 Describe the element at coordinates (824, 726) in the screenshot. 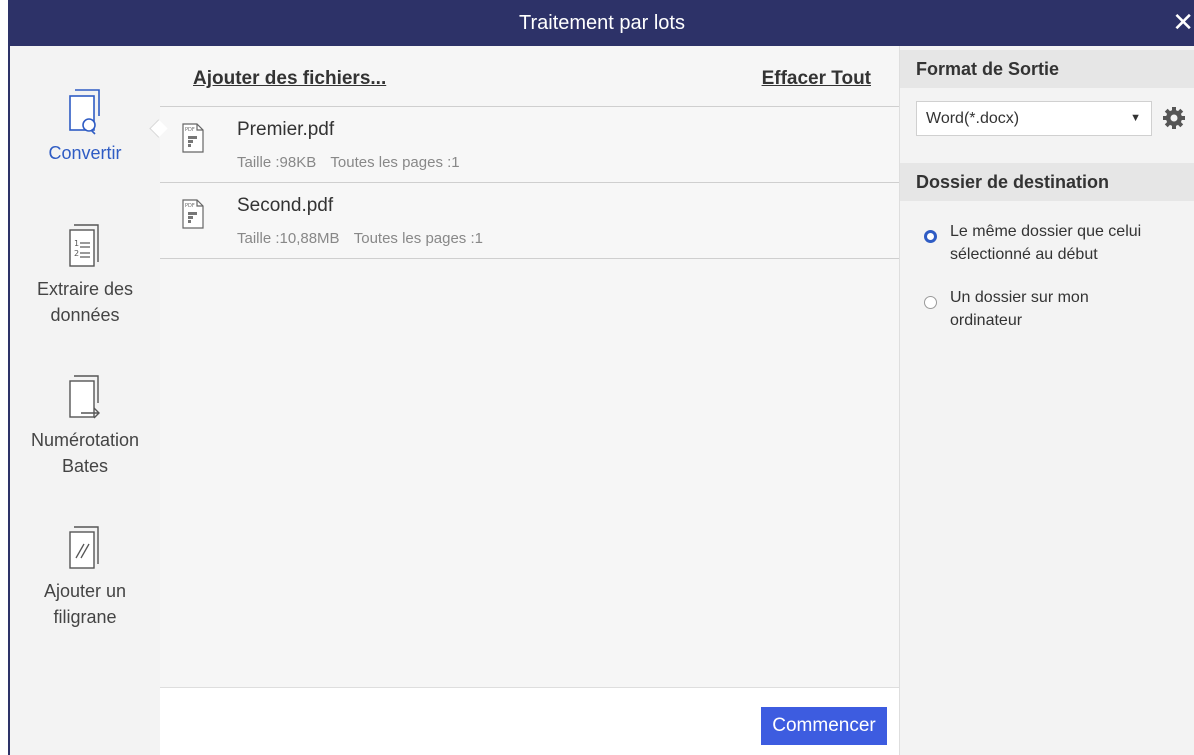

I see `start-button: Commencer` at that location.